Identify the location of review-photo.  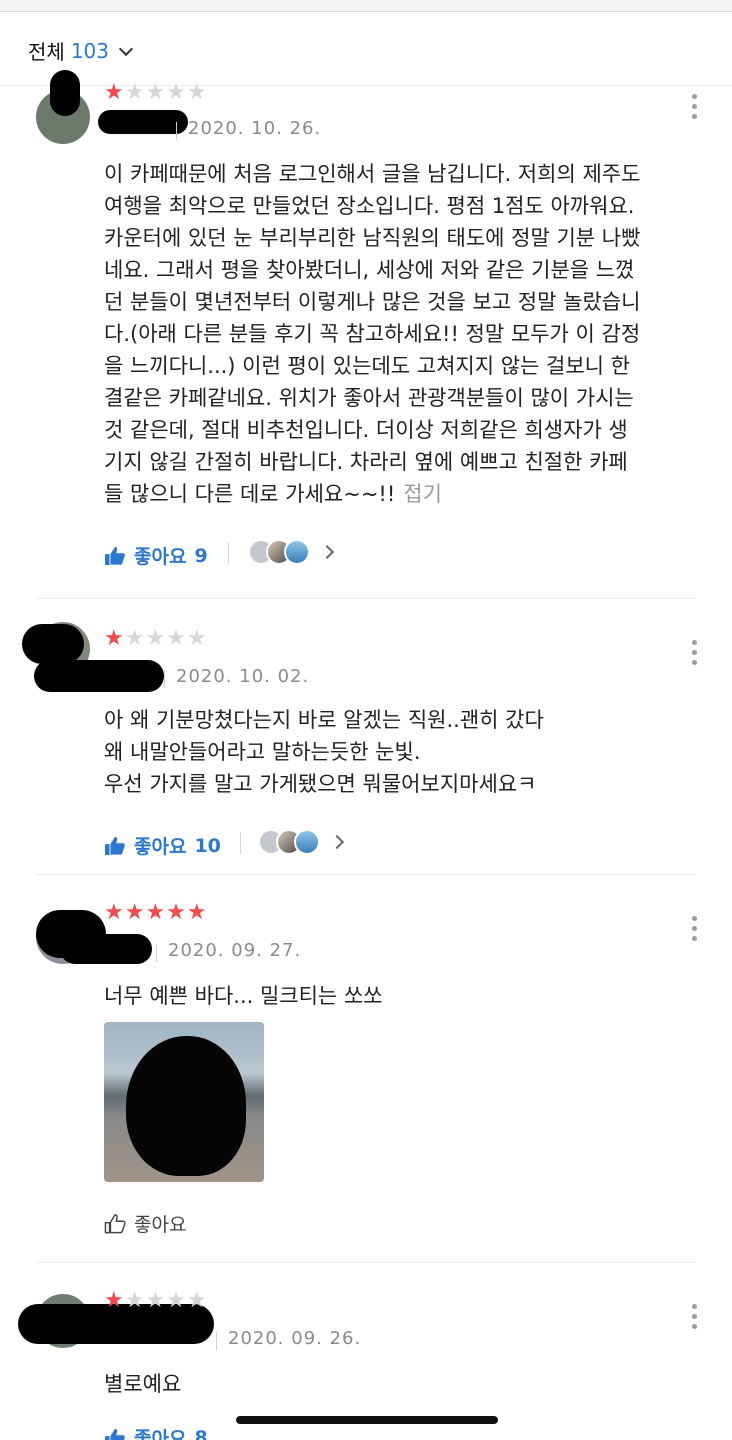
(184, 1102).